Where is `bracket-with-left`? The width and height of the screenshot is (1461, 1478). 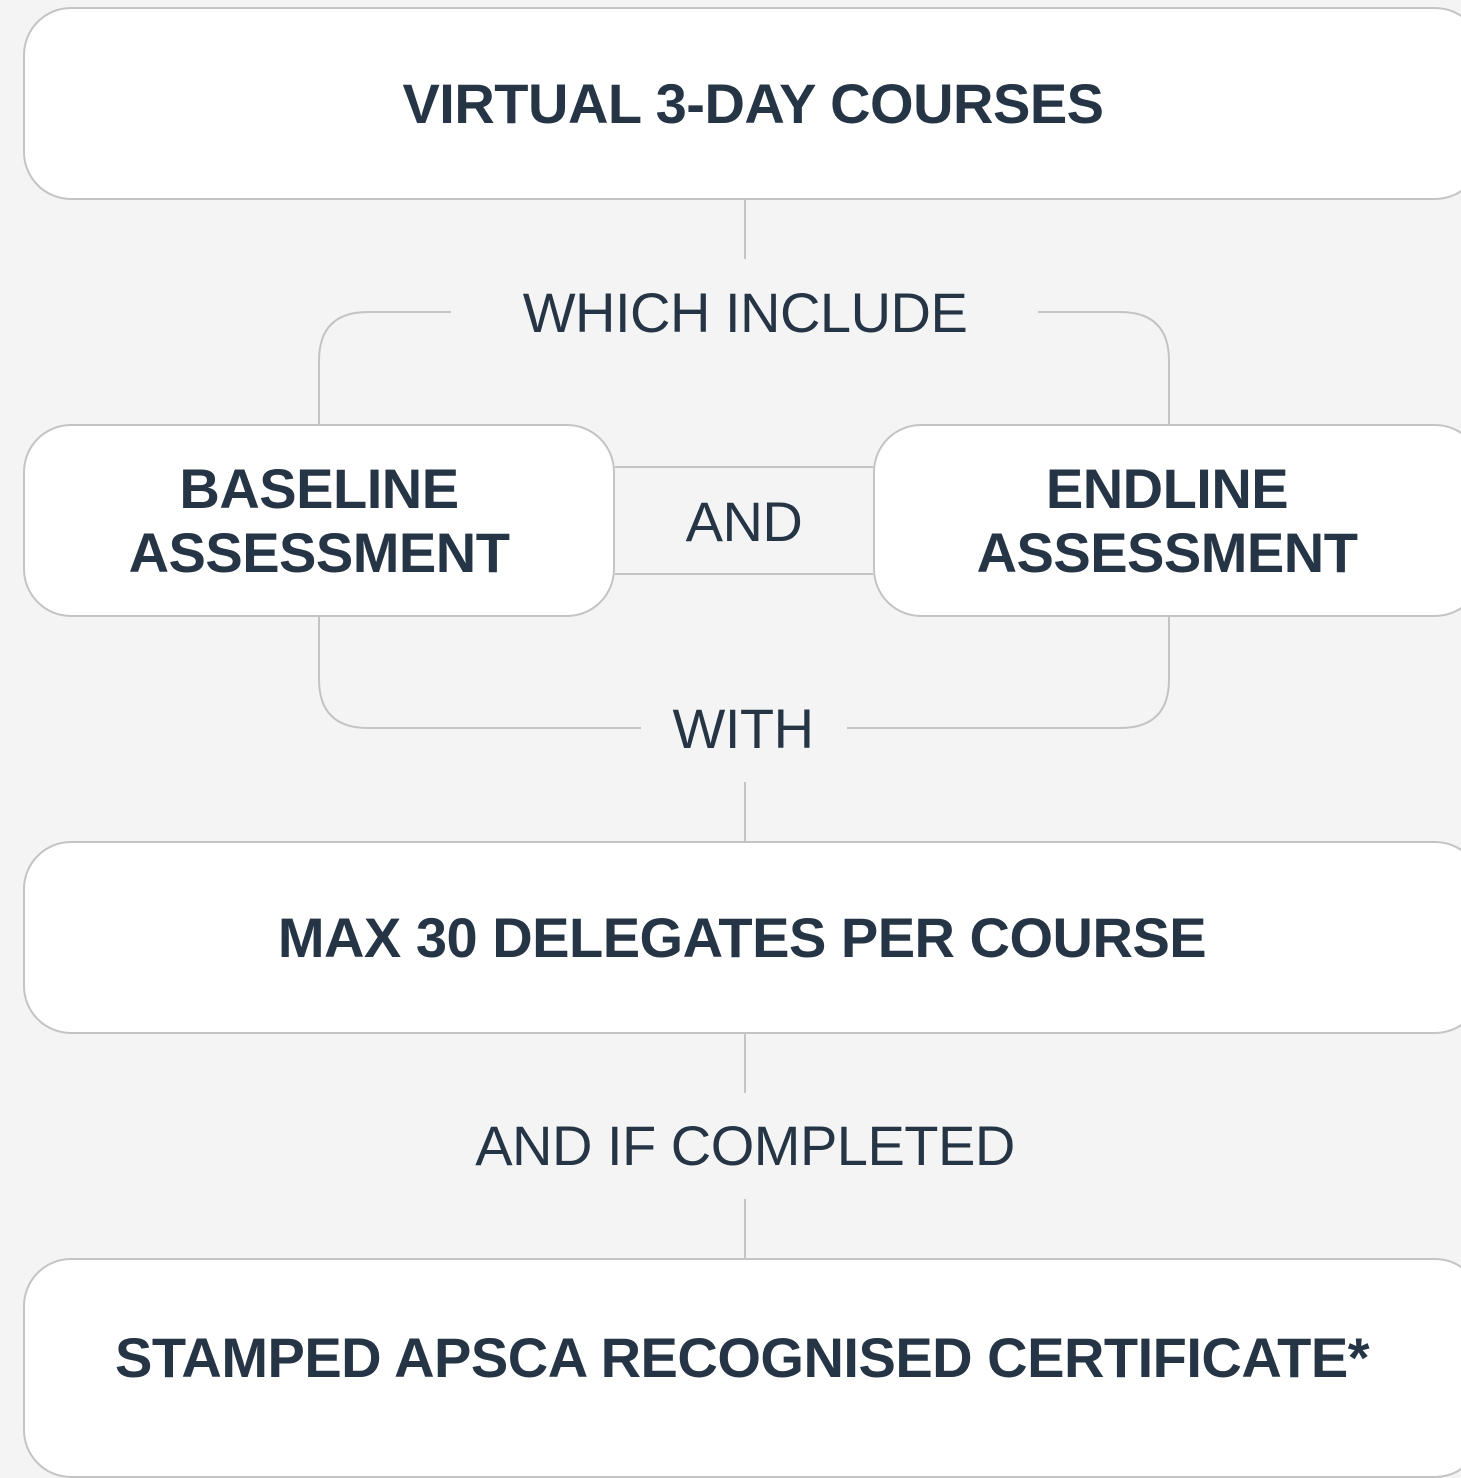
bracket-with-left is located at coordinates (479, 673).